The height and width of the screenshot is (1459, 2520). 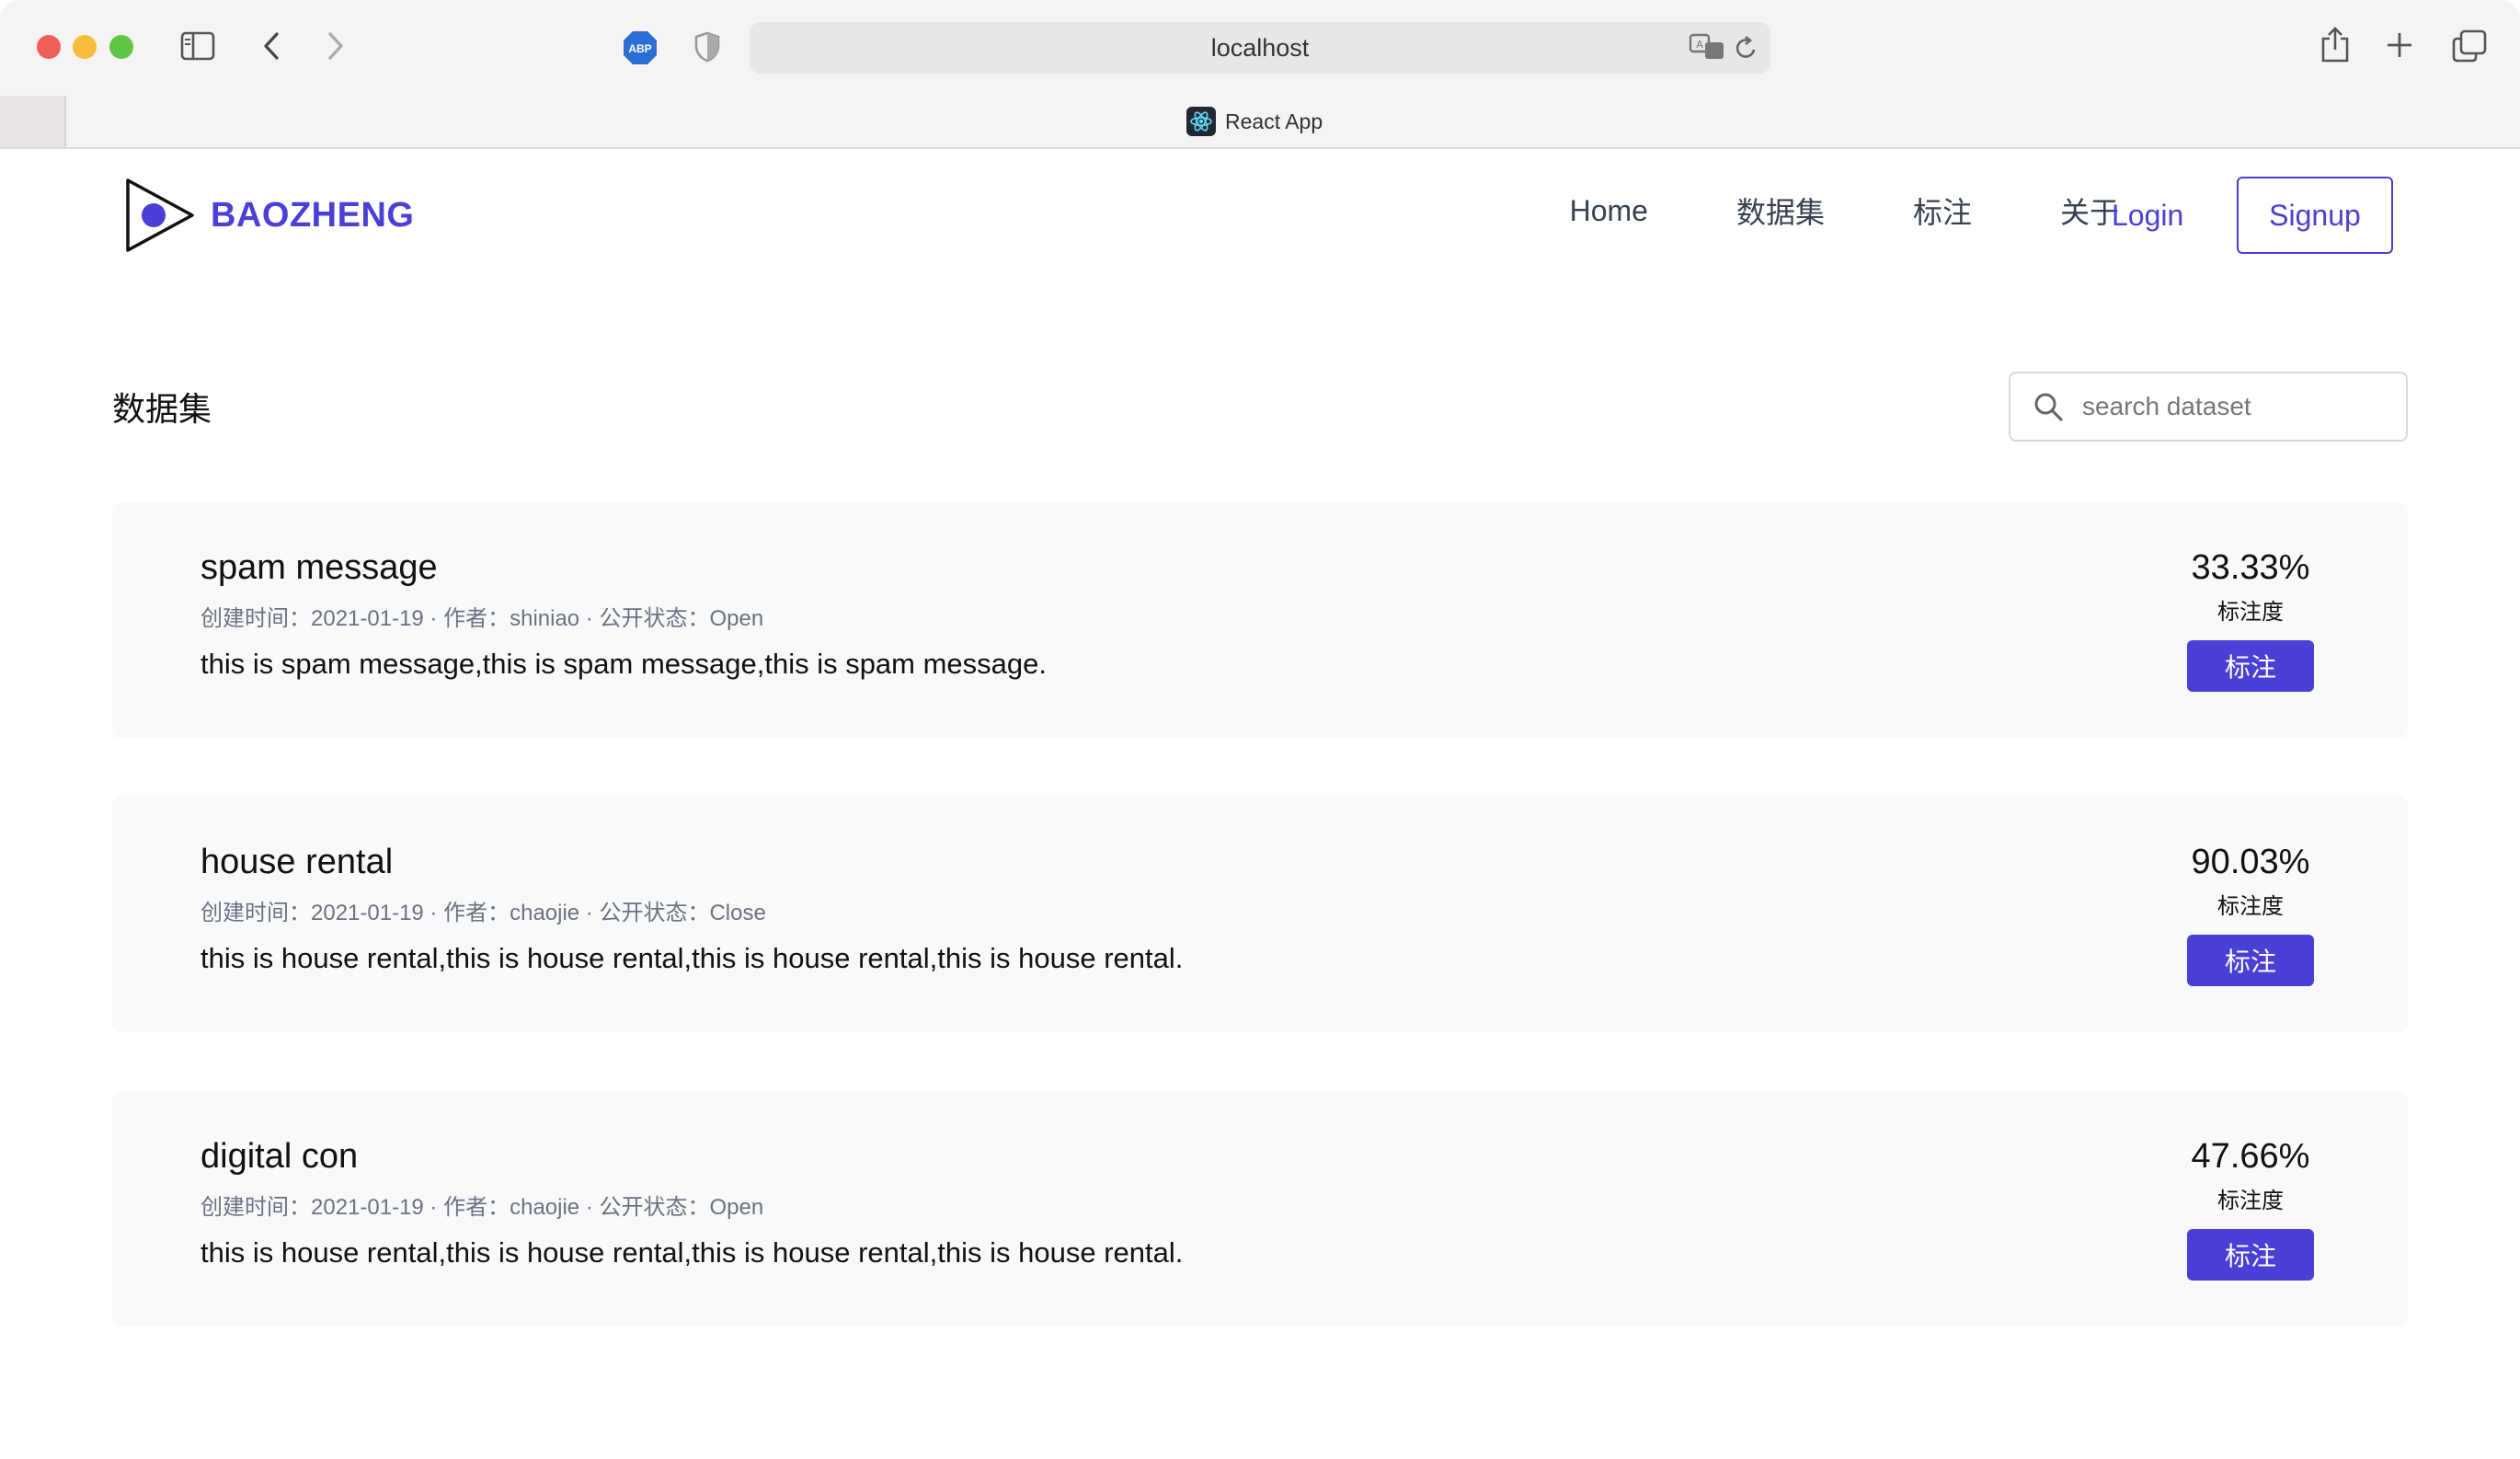 I want to click on nav-about: 关于, so click(x=2089, y=211).